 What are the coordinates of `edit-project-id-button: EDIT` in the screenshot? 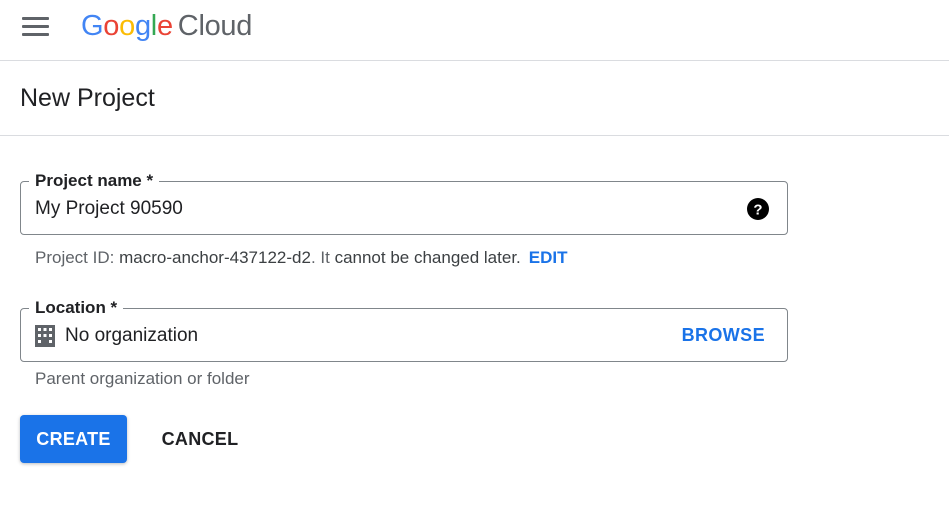 It's located at (548, 257).